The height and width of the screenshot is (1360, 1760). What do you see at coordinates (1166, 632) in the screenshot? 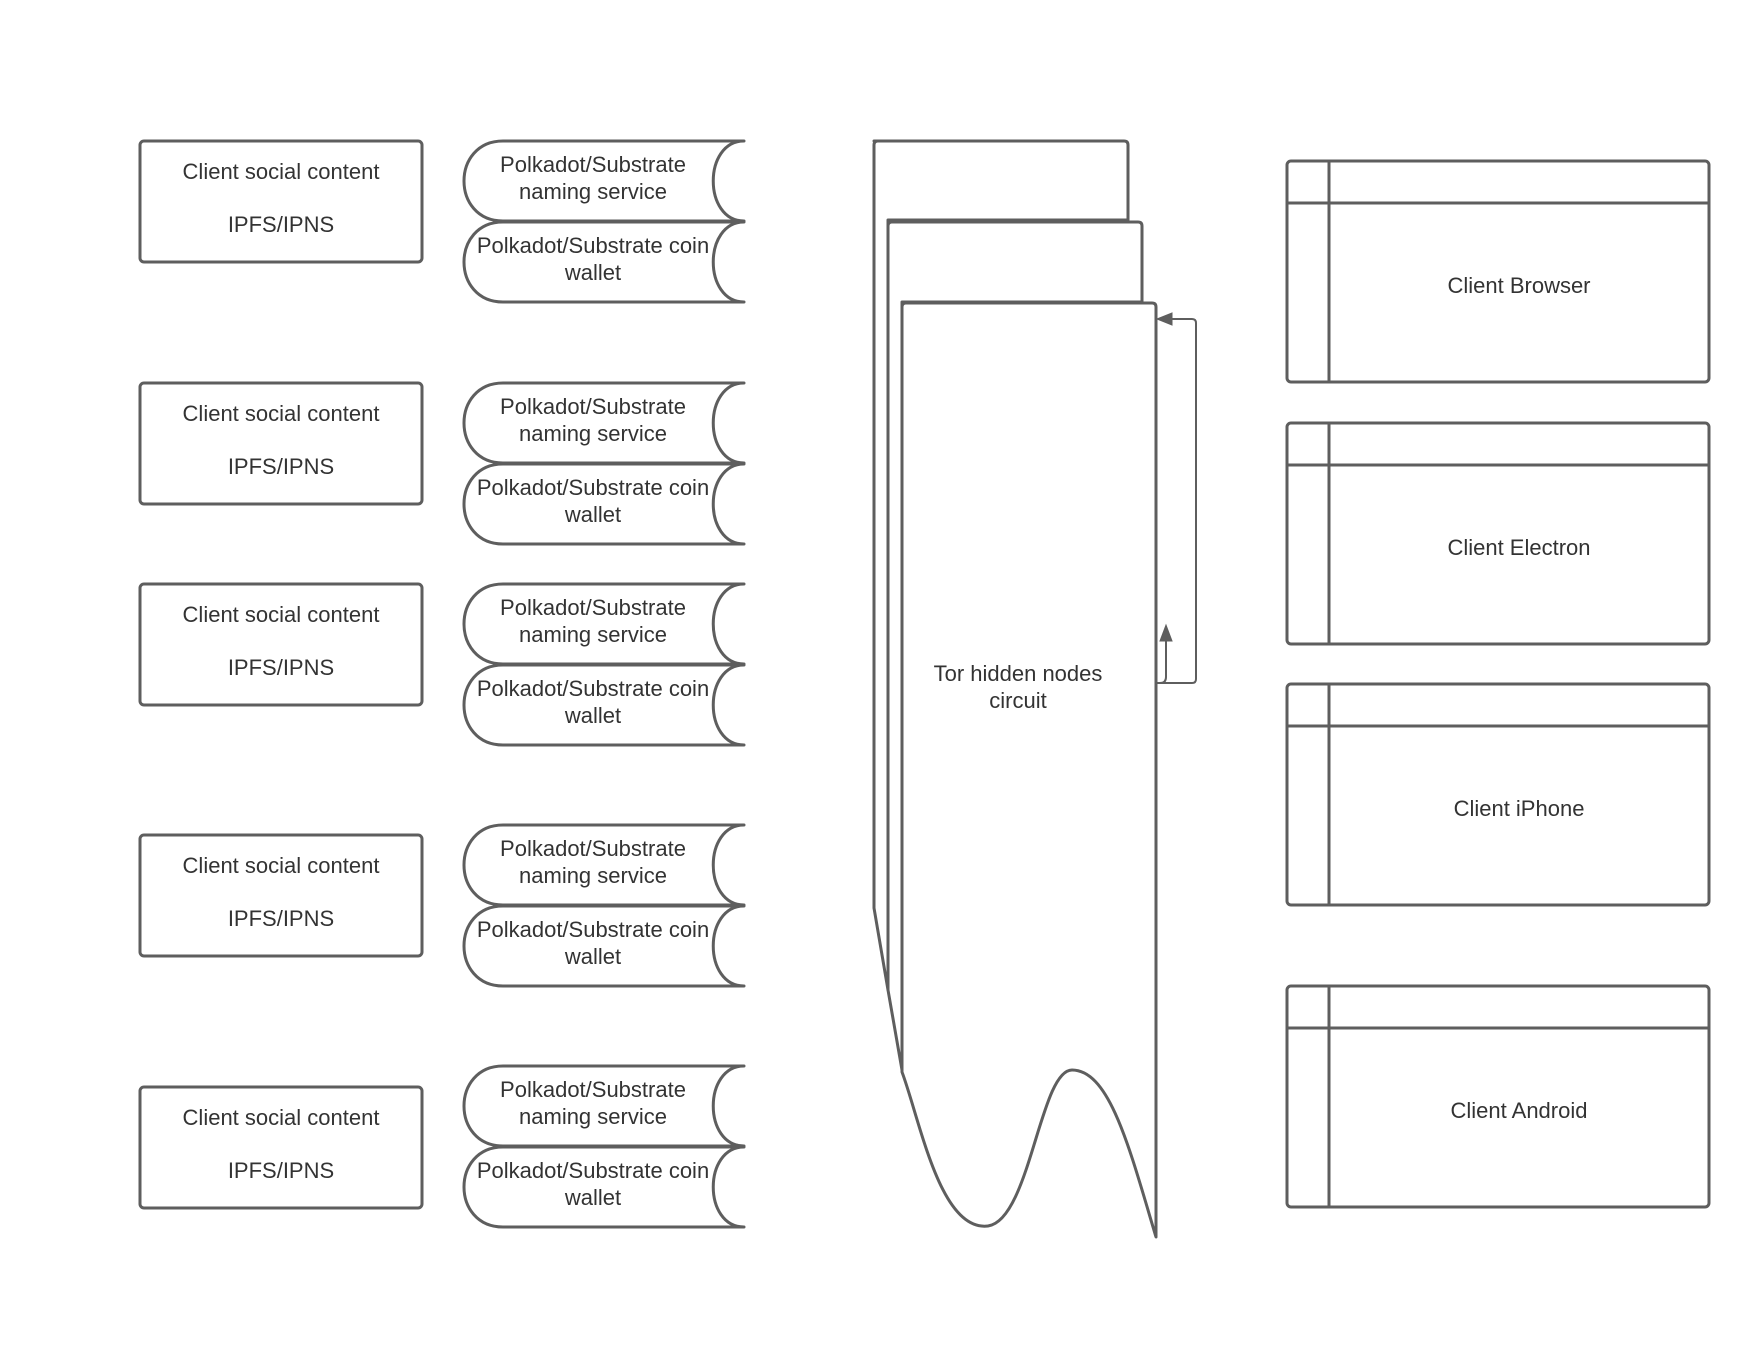
I see `up-arrowhead-icon` at bounding box center [1166, 632].